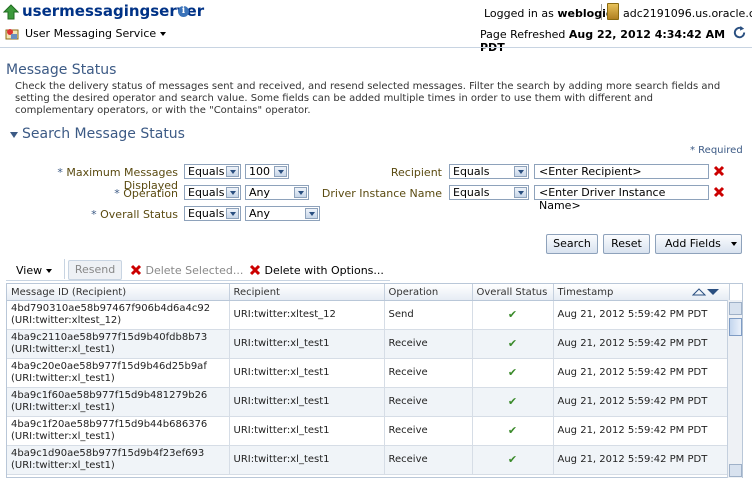  What do you see at coordinates (735, 470) in the screenshot?
I see `scroll-down-icon` at bounding box center [735, 470].